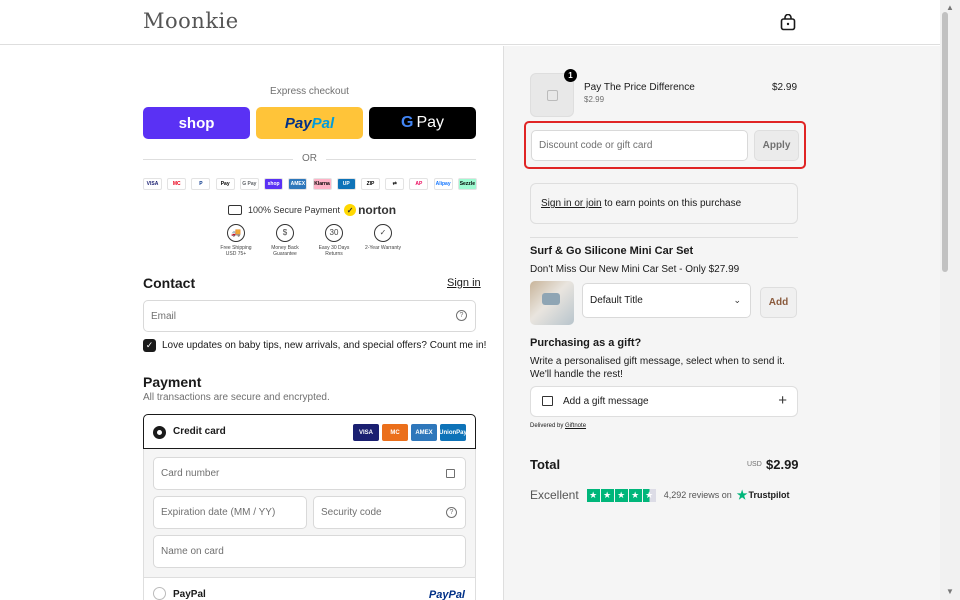 This screenshot has height=600, width=960. I want to click on rewards-text: to earn points on this purchase, so click(671, 203).